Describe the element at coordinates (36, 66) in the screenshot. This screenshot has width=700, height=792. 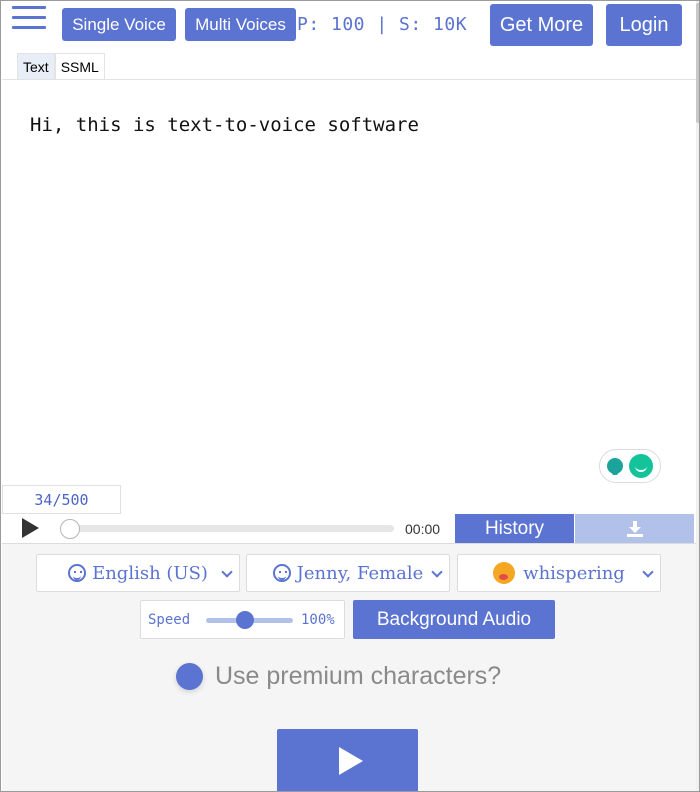
I see `tab-text: Text` at that location.